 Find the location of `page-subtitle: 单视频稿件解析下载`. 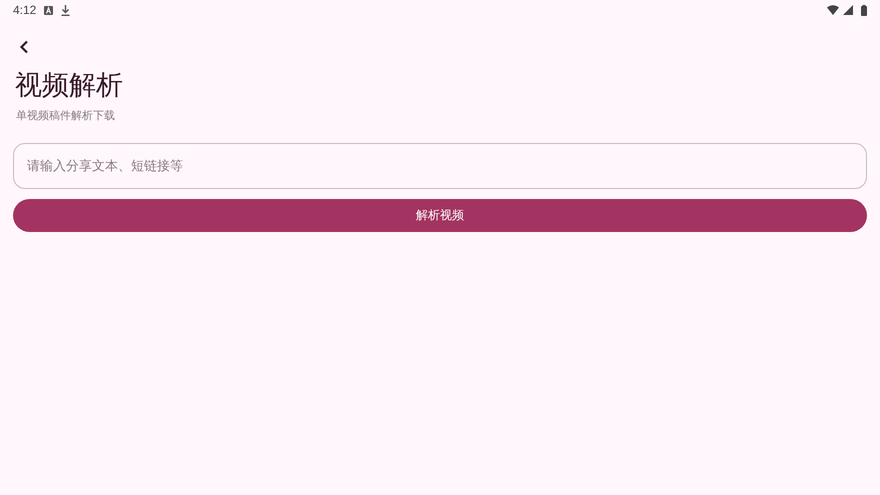

page-subtitle: 单视频稿件解析下载 is located at coordinates (66, 115).